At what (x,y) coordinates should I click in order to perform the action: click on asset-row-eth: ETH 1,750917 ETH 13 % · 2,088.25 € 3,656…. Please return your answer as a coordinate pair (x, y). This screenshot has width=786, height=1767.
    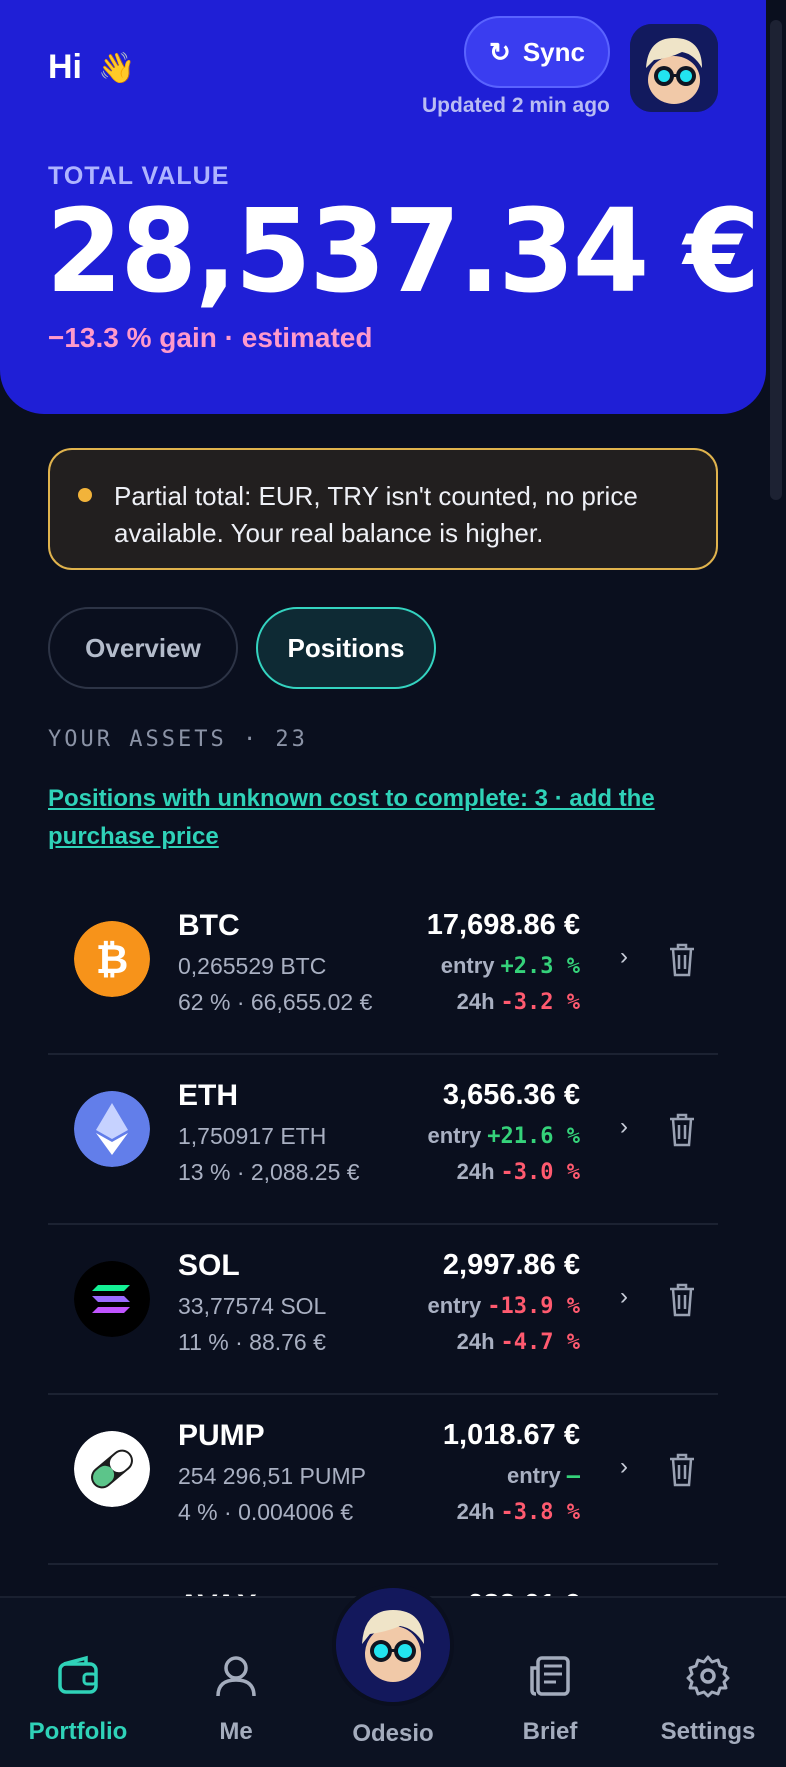
    Looking at the image, I should click on (383, 1140).